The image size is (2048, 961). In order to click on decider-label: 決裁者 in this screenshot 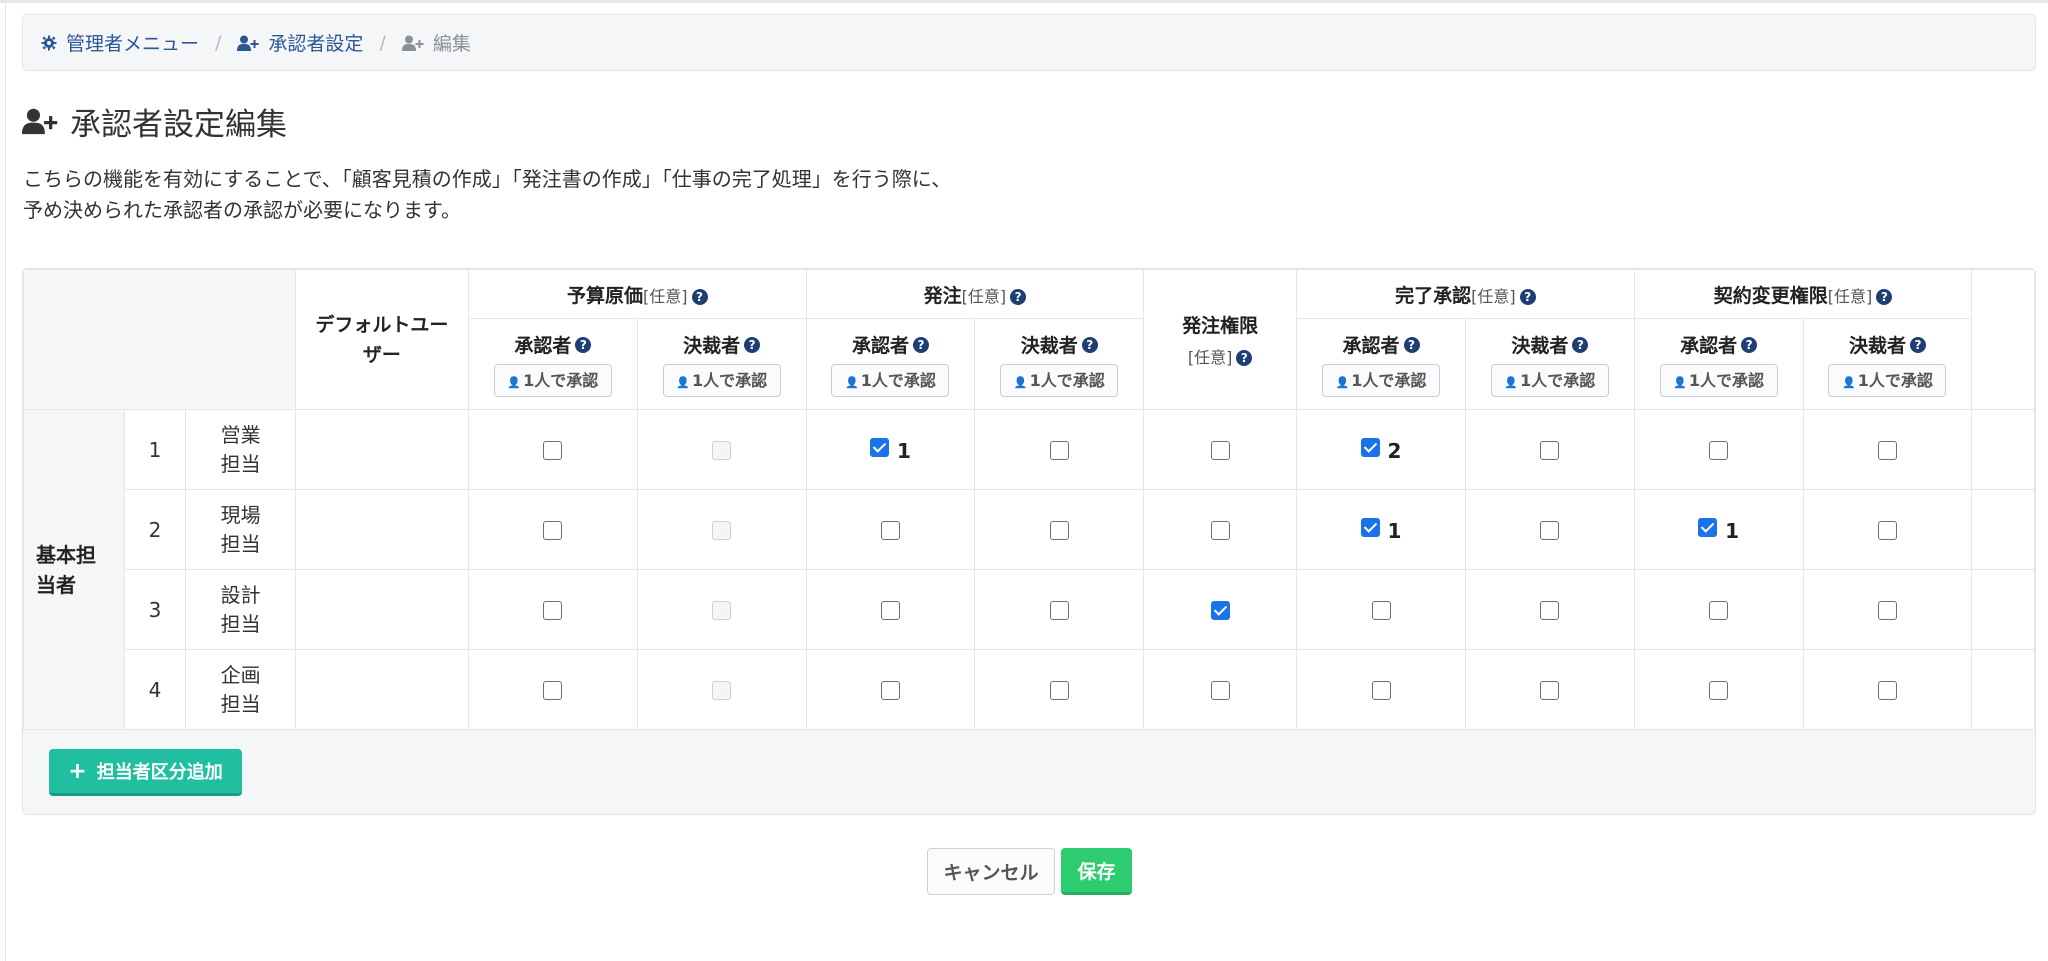, I will do `click(1049, 346)`.